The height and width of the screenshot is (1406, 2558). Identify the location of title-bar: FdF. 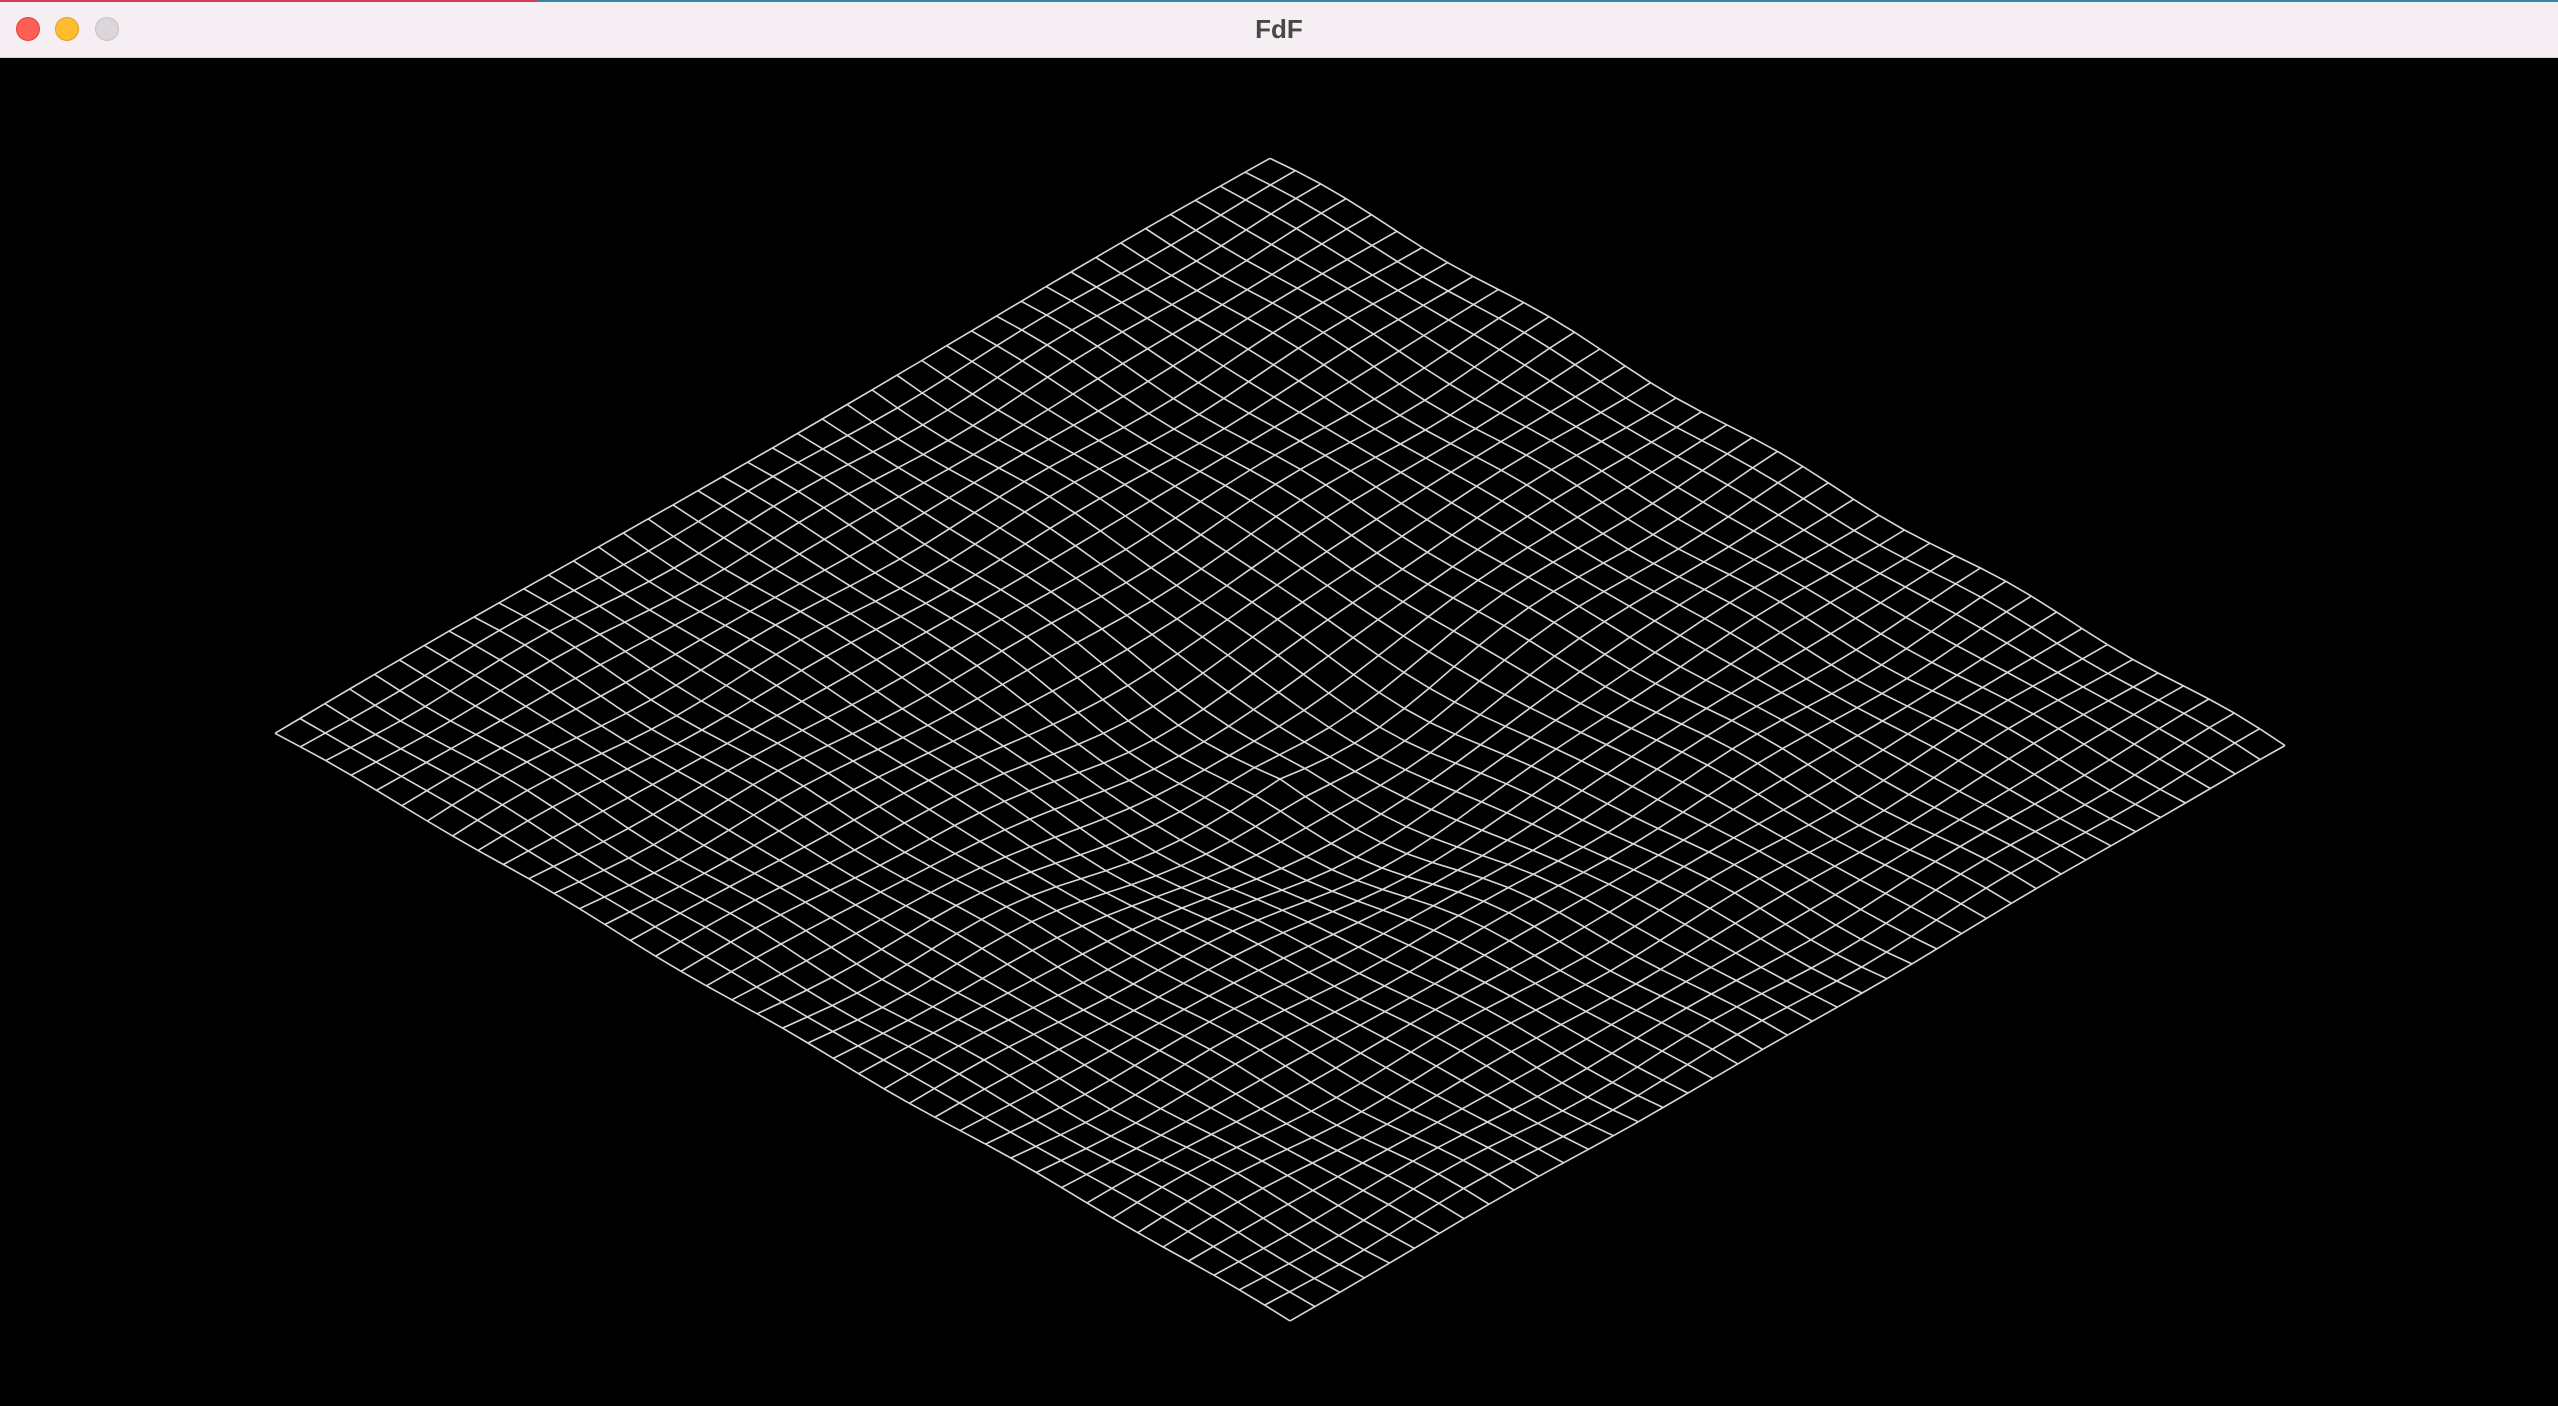
(1279, 29).